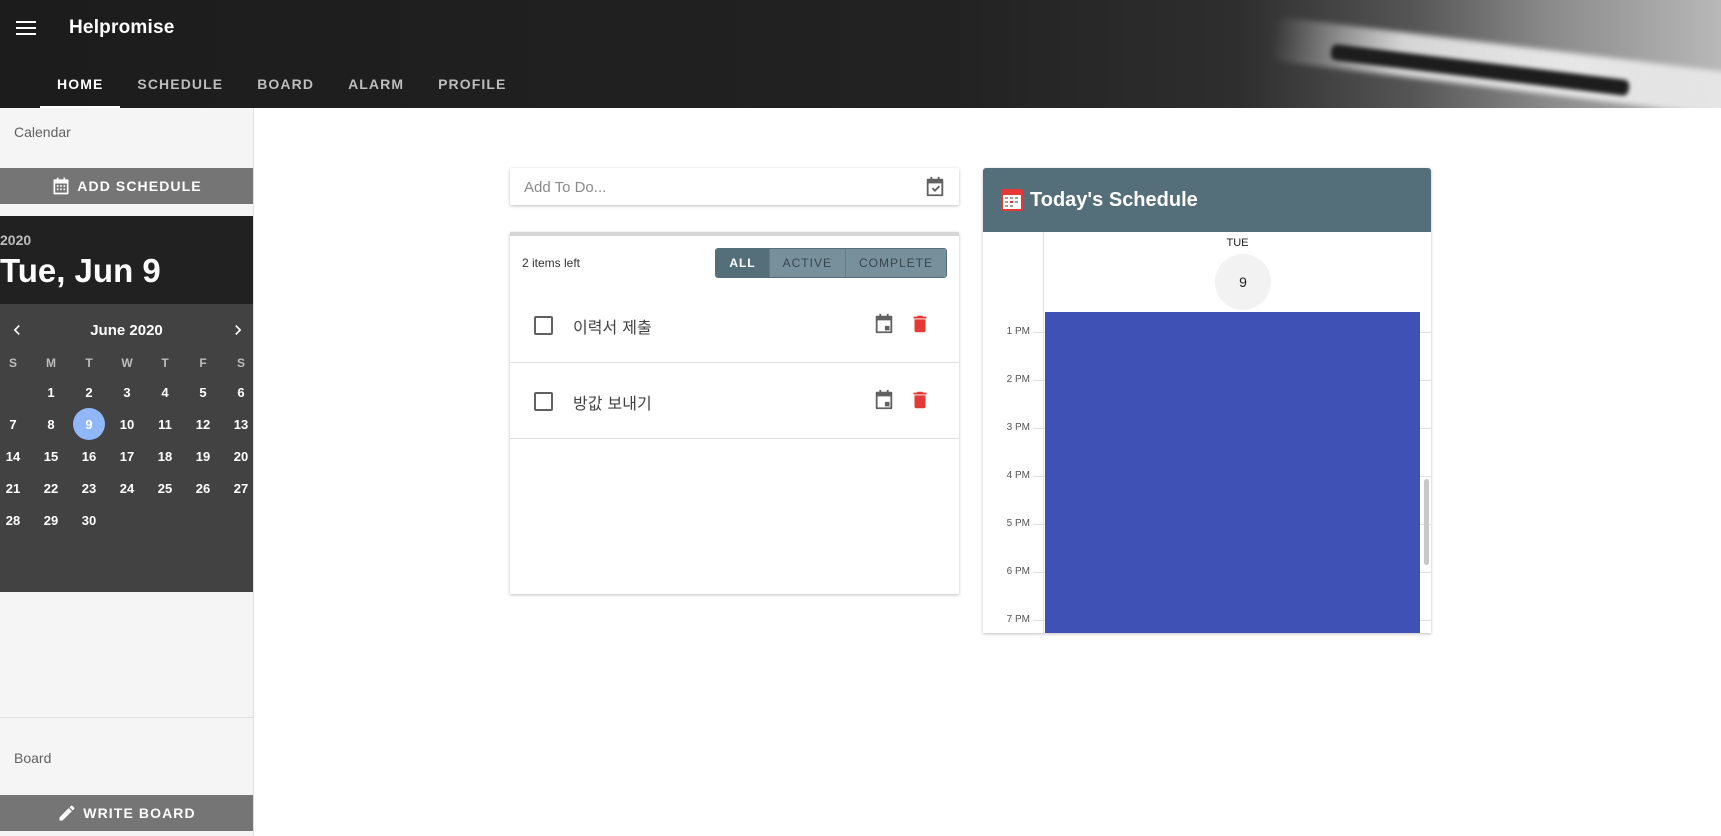  I want to click on tab-alarm: ALARM, so click(376, 85).